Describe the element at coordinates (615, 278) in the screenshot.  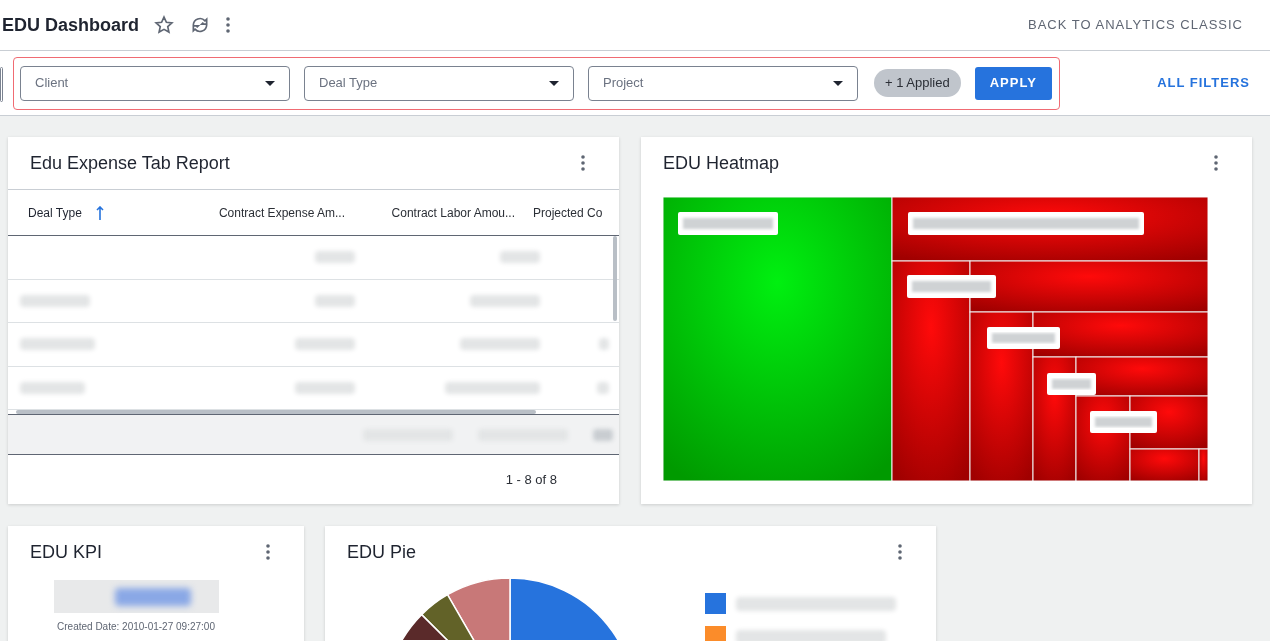
I see `vertical-scrollbar` at that location.